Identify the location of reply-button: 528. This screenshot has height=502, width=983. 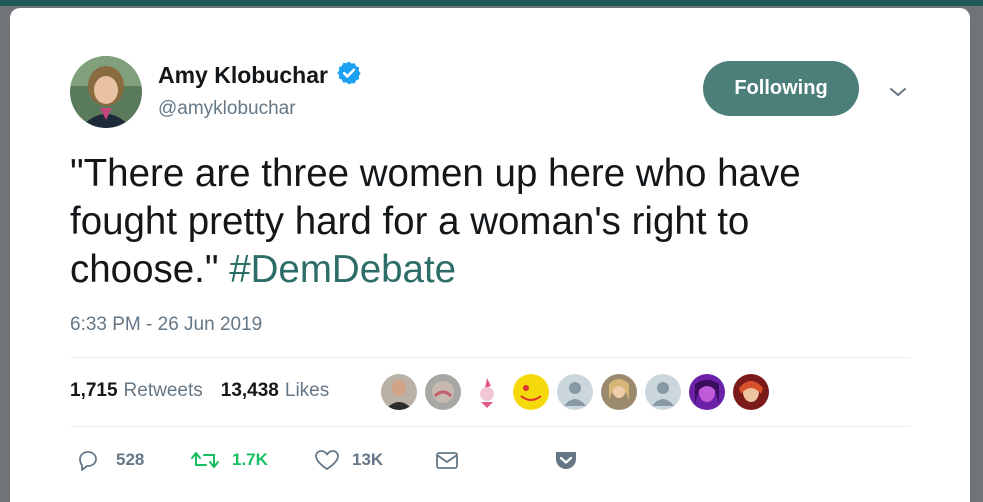
(110, 460).